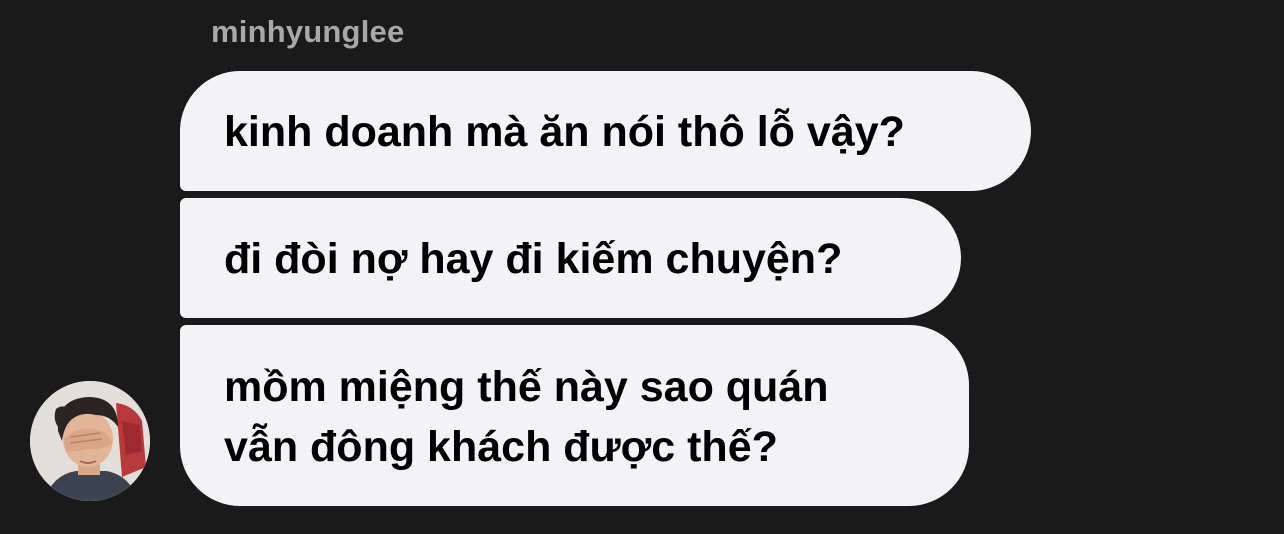  I want to click on message-bubble: kinh doanh mà ăn nói thô lỗ vậy?, so click(605, 131).